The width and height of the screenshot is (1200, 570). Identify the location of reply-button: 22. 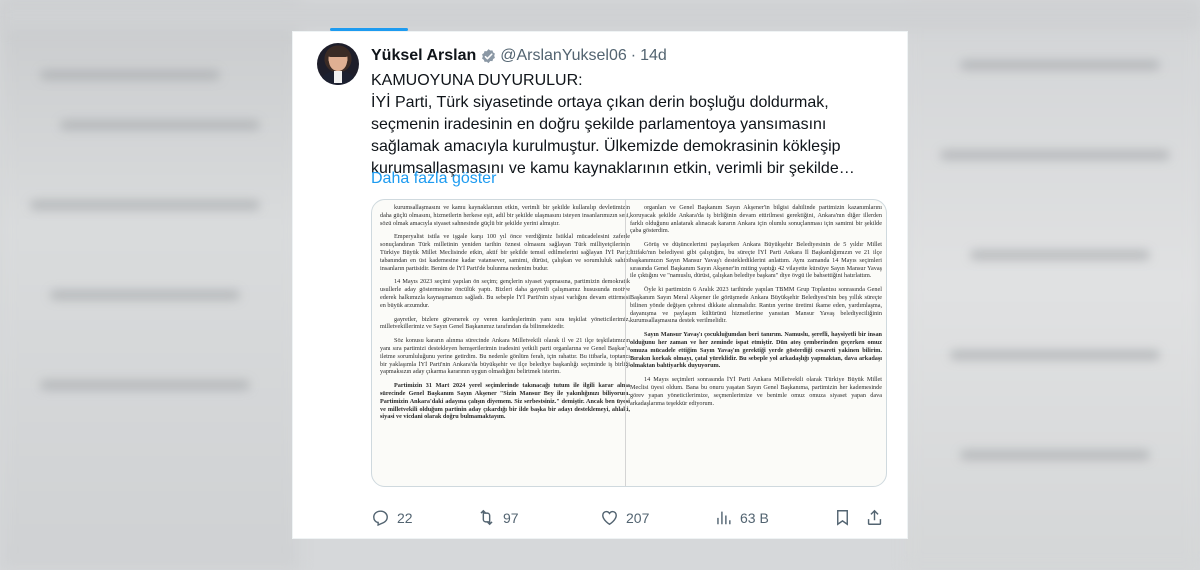
(392, 517).